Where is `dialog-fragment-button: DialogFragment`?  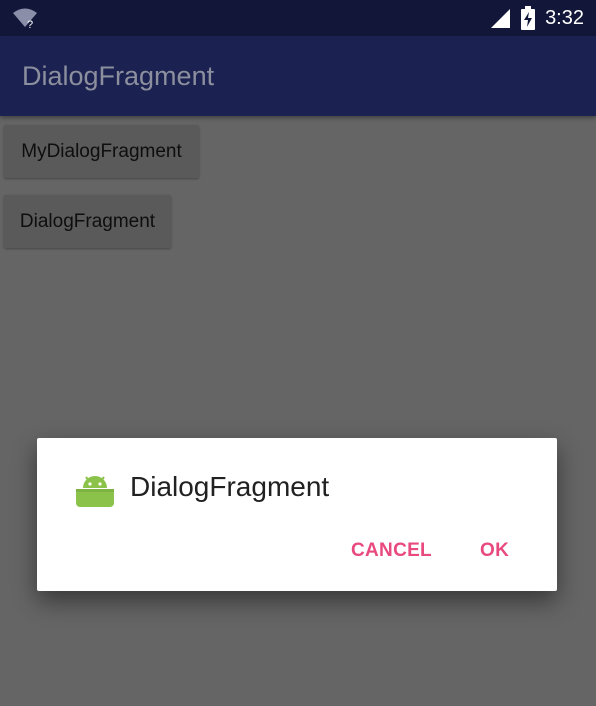
dialog-fragment-button: DialogFragment is located at coordinates (87, 221).